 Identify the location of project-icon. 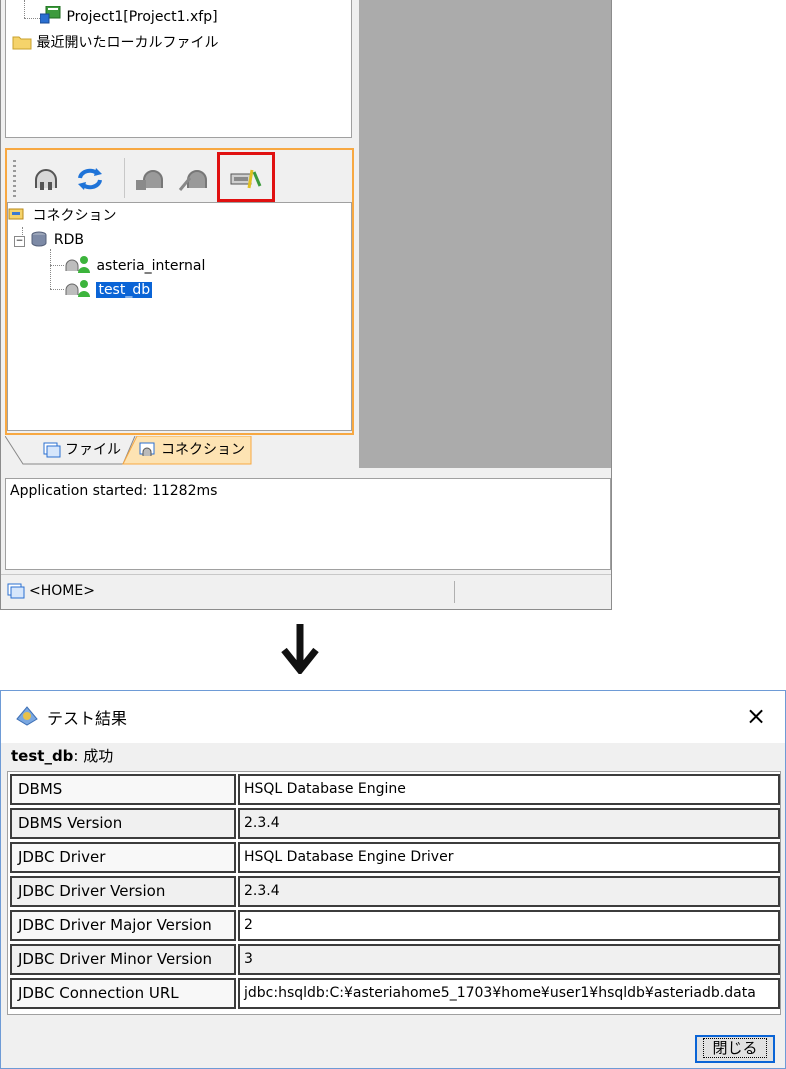
(50, 14).